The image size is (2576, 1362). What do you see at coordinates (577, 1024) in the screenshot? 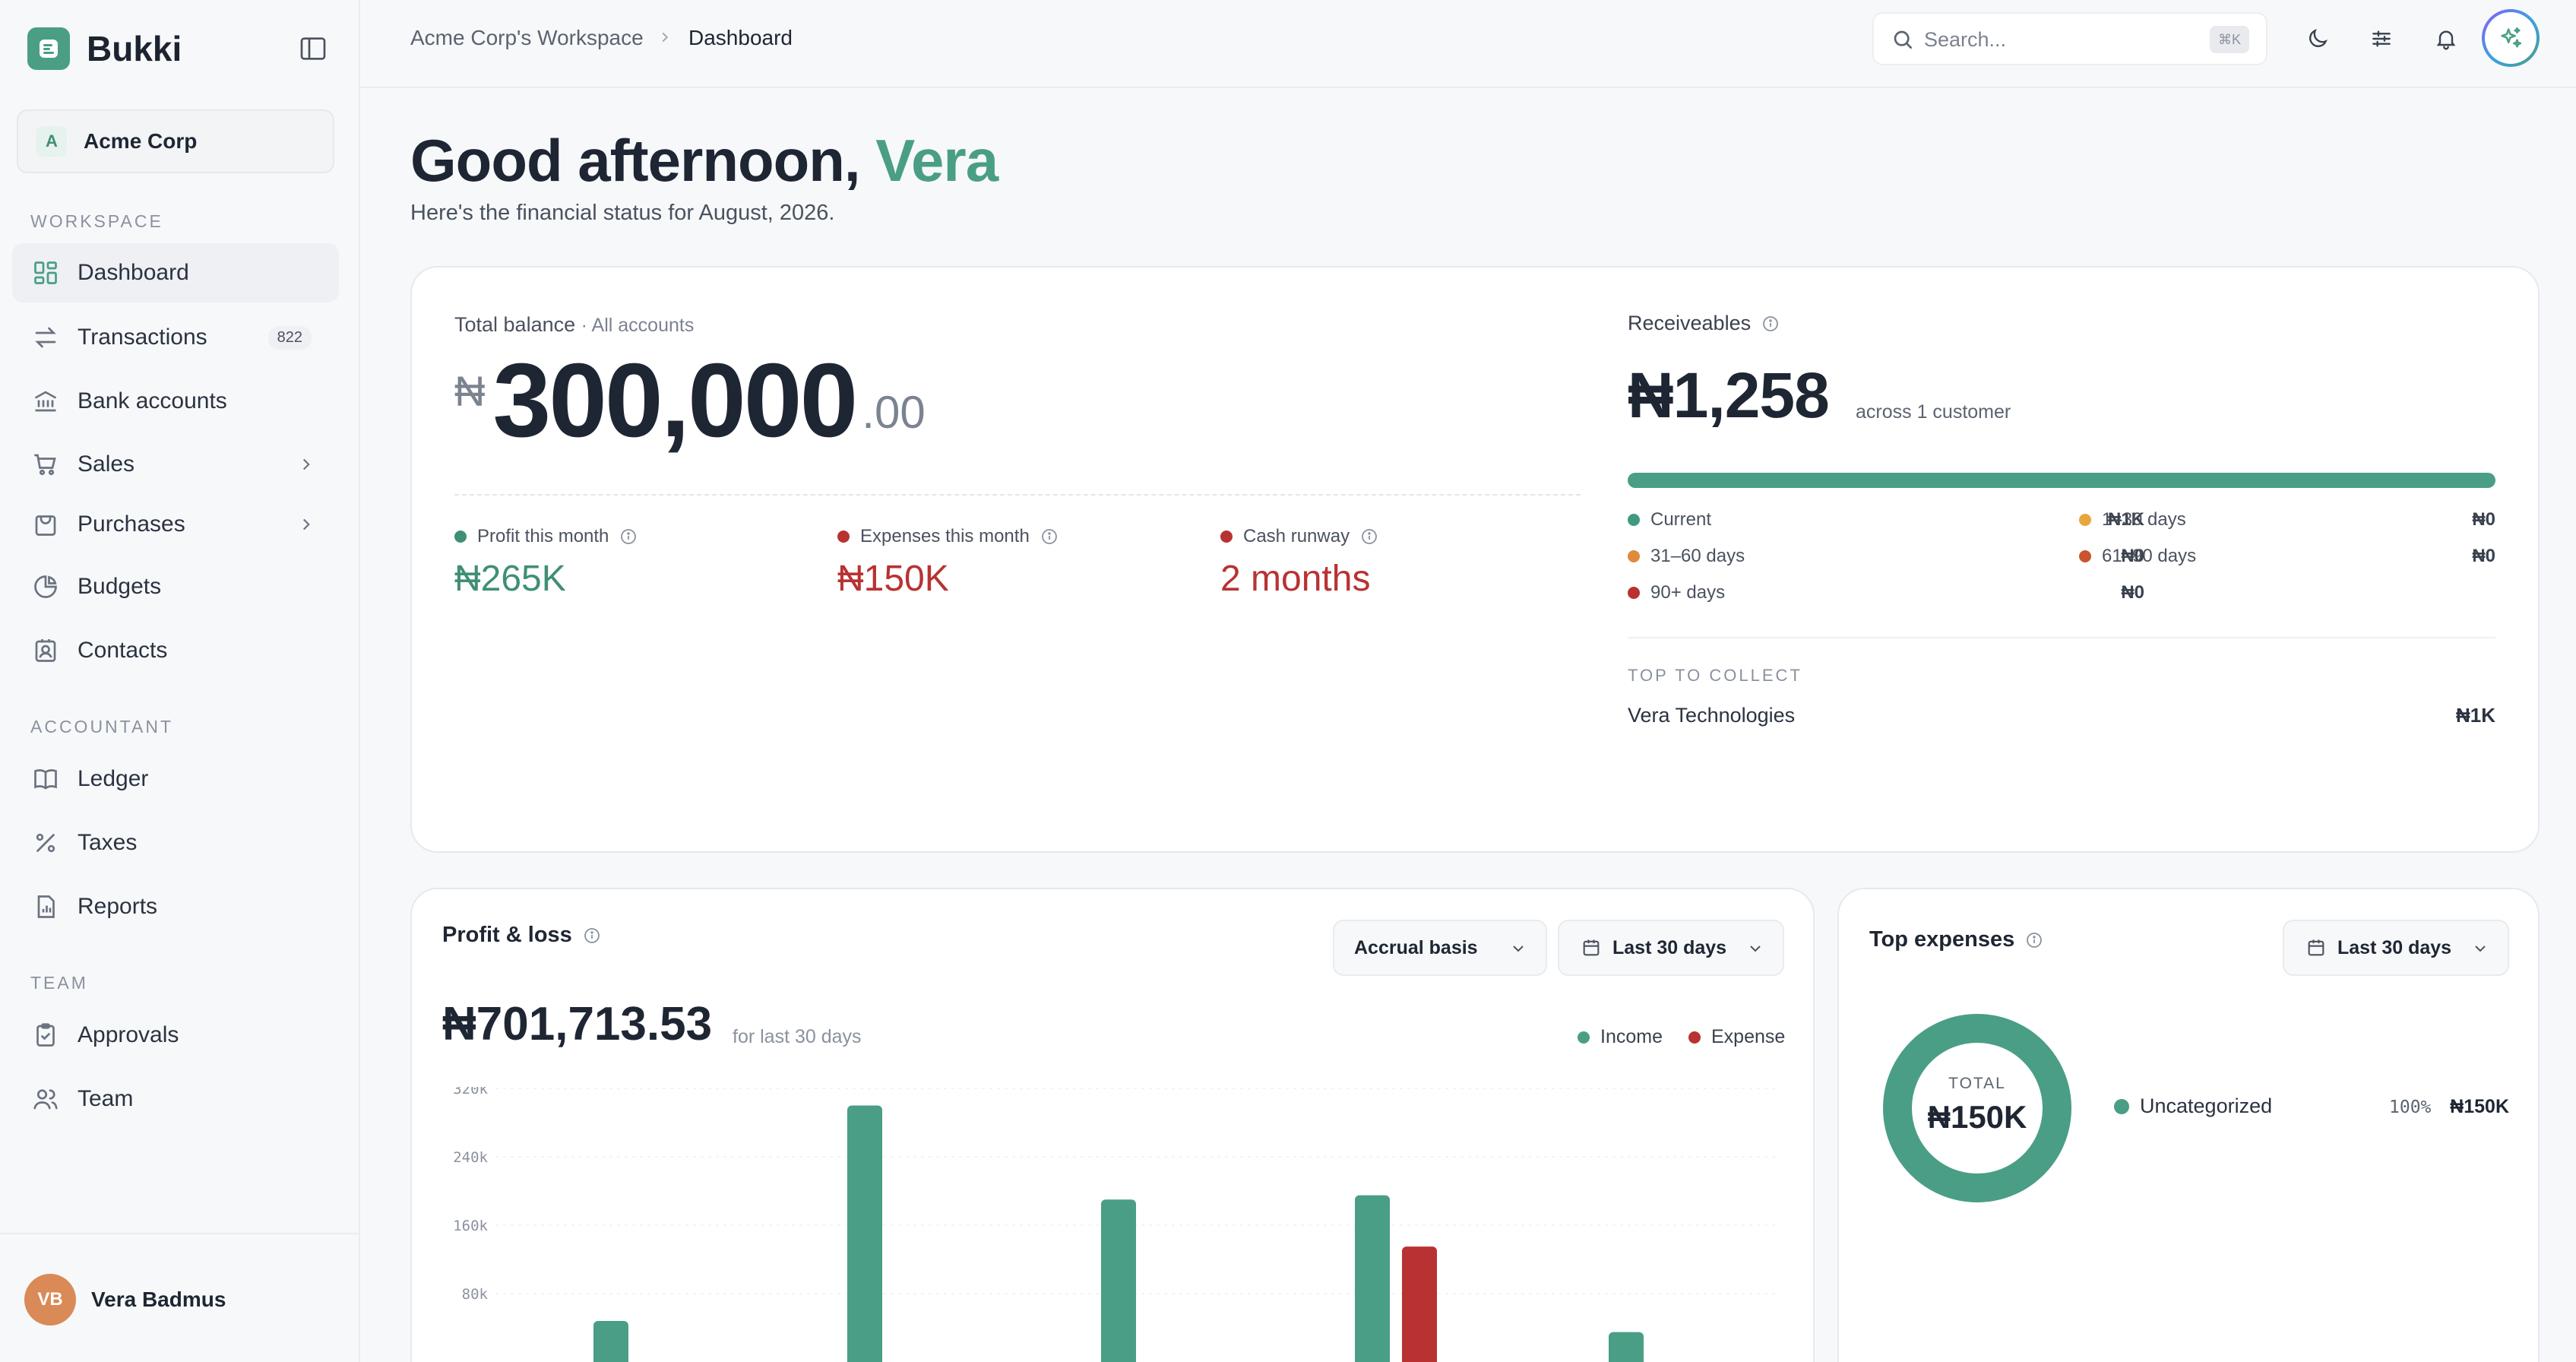
I see `pnl-amount: ₦701,713.53` at bounding box center [577, 1024].